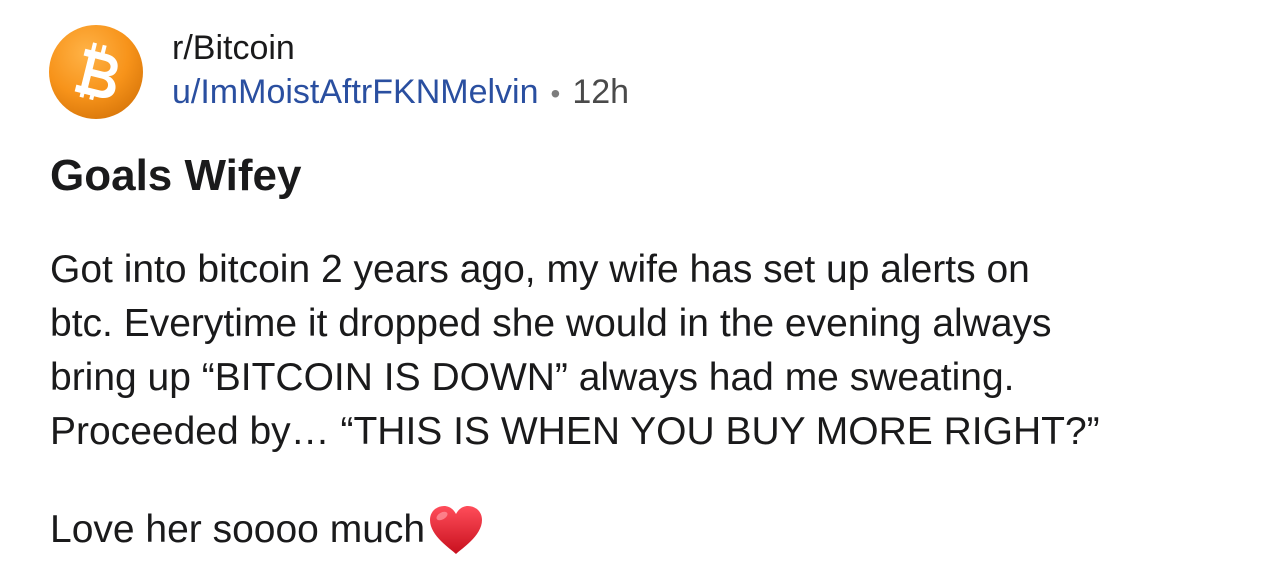 The height and width of the screenshot is (576, 1284). Describe the element at coordinates (175, 176) in the screenshot. I see `post-title: Goals Wifey` at that location.